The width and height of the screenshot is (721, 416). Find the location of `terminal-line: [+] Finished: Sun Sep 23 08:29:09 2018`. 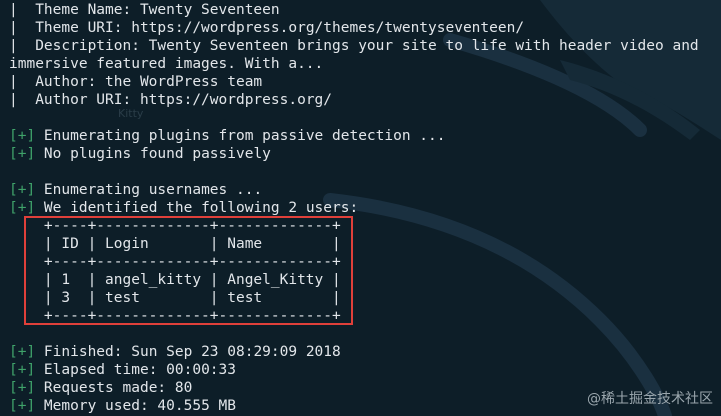

terminal-line: [+] Finished: Sun Sep 23 08:29:09 2018 is located at coordinates (354, 352).